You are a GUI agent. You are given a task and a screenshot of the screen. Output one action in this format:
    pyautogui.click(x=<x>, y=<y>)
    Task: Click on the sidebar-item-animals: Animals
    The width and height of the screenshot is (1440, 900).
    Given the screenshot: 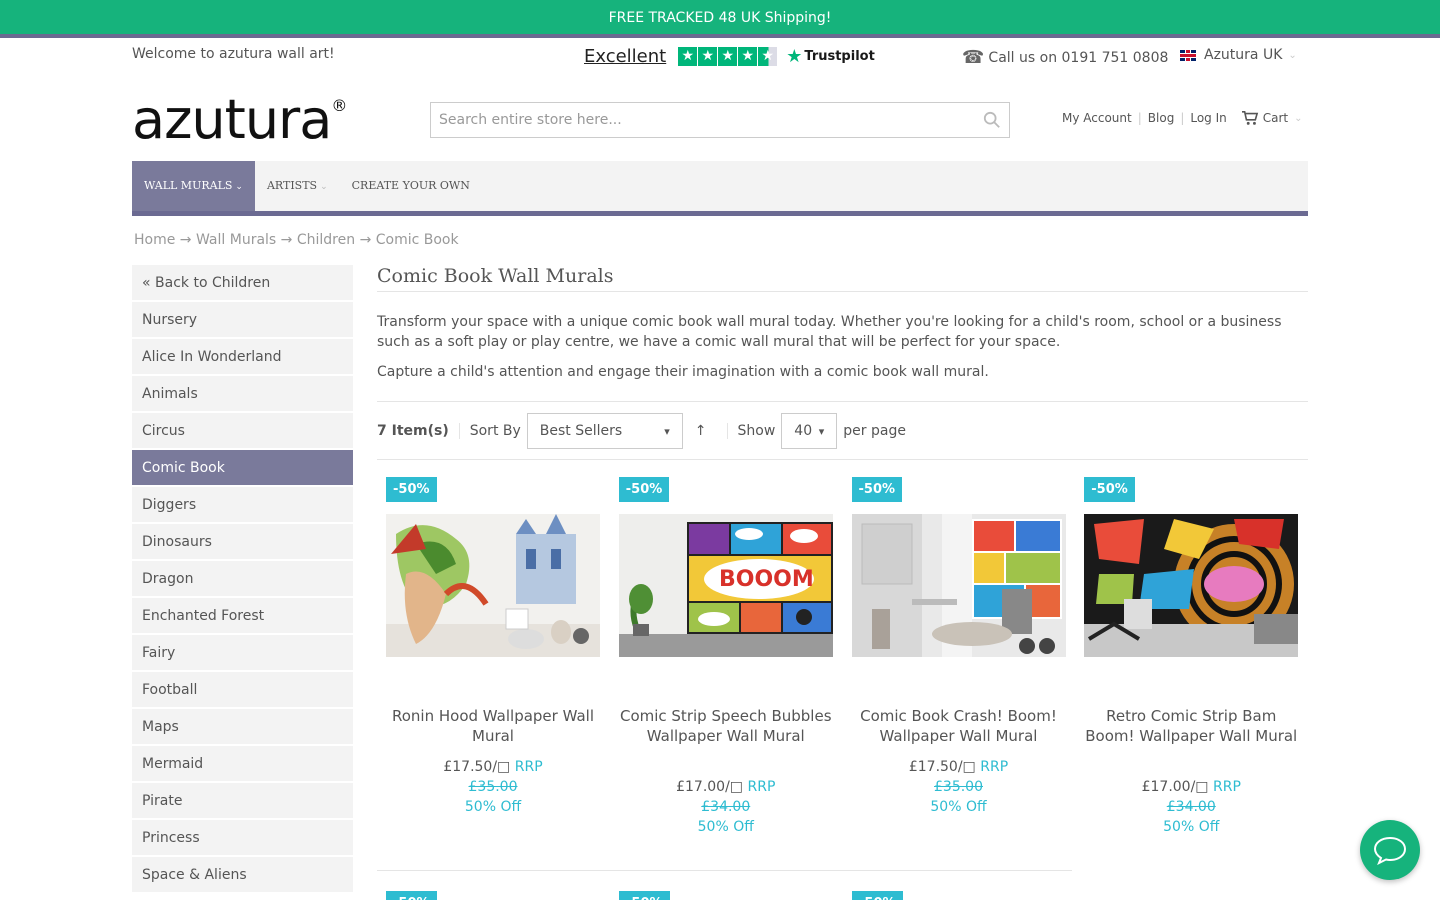 What is the action you would take?
    pyautogui.click(x=242, y=394)
    